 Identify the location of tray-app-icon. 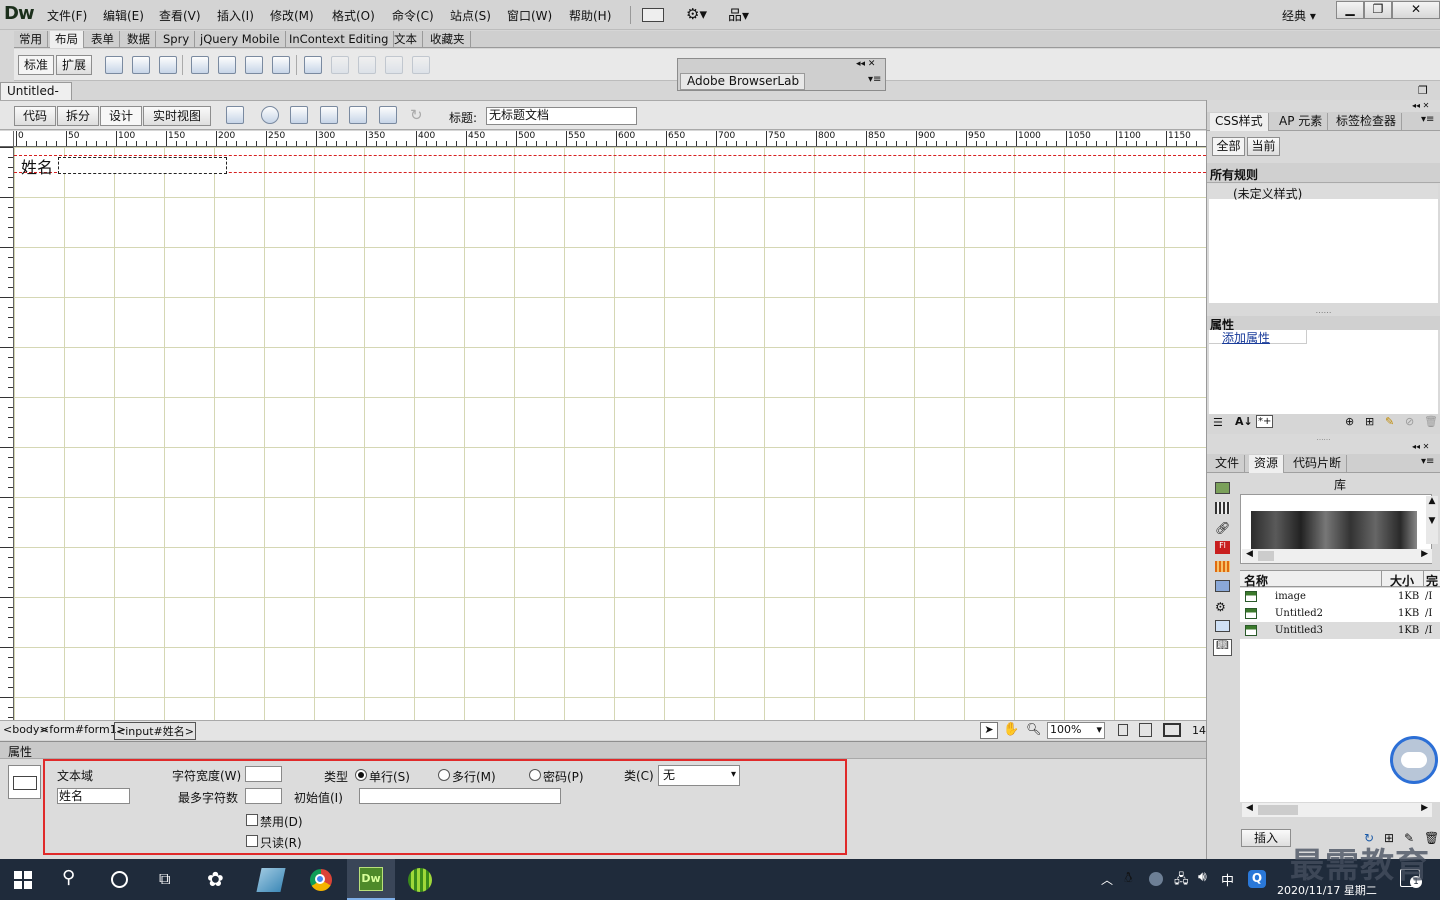
(1156, 879).